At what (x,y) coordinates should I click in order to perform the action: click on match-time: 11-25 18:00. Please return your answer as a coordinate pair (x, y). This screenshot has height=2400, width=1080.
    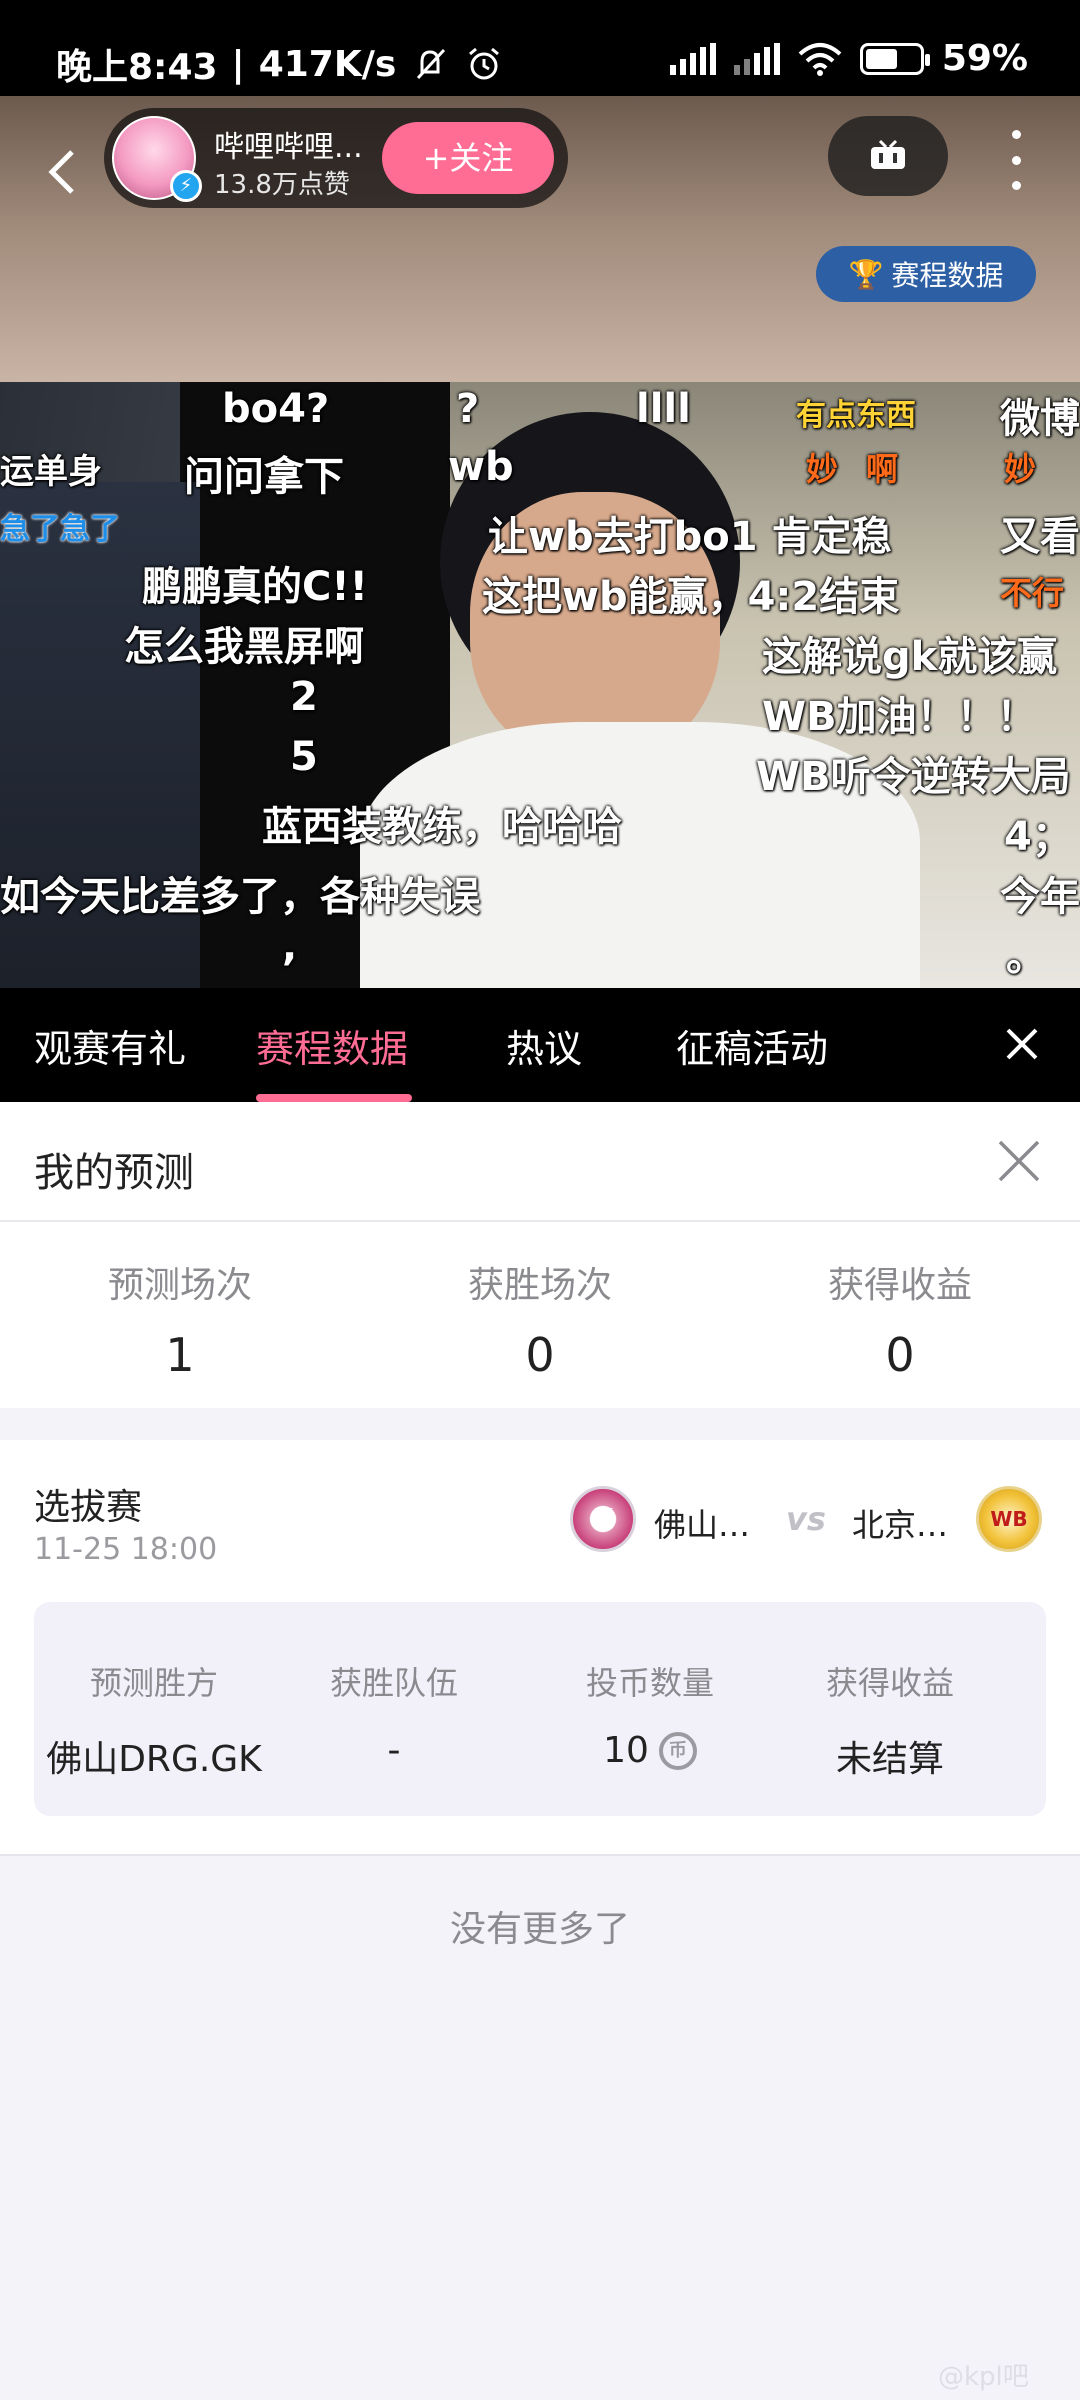
    Looking at the image, I should click on (126, 1549).